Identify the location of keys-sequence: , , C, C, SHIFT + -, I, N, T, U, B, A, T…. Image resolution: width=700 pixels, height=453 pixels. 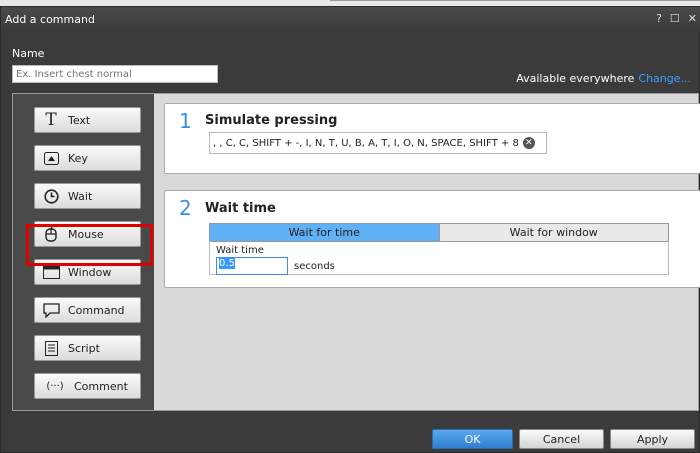
(366, 143).